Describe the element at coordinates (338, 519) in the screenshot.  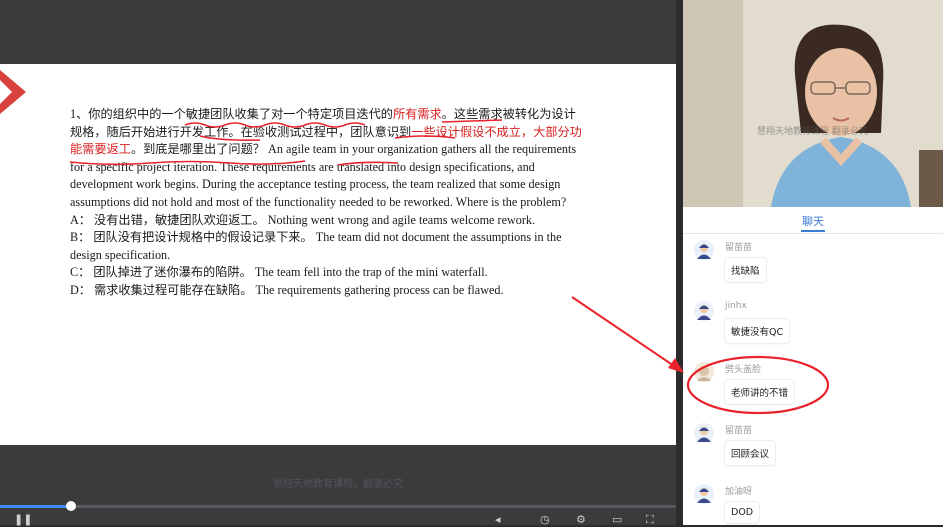
I see `control-row: ❚❚ ◂ ◷ ⚙ ▭ ⛶` at that location.